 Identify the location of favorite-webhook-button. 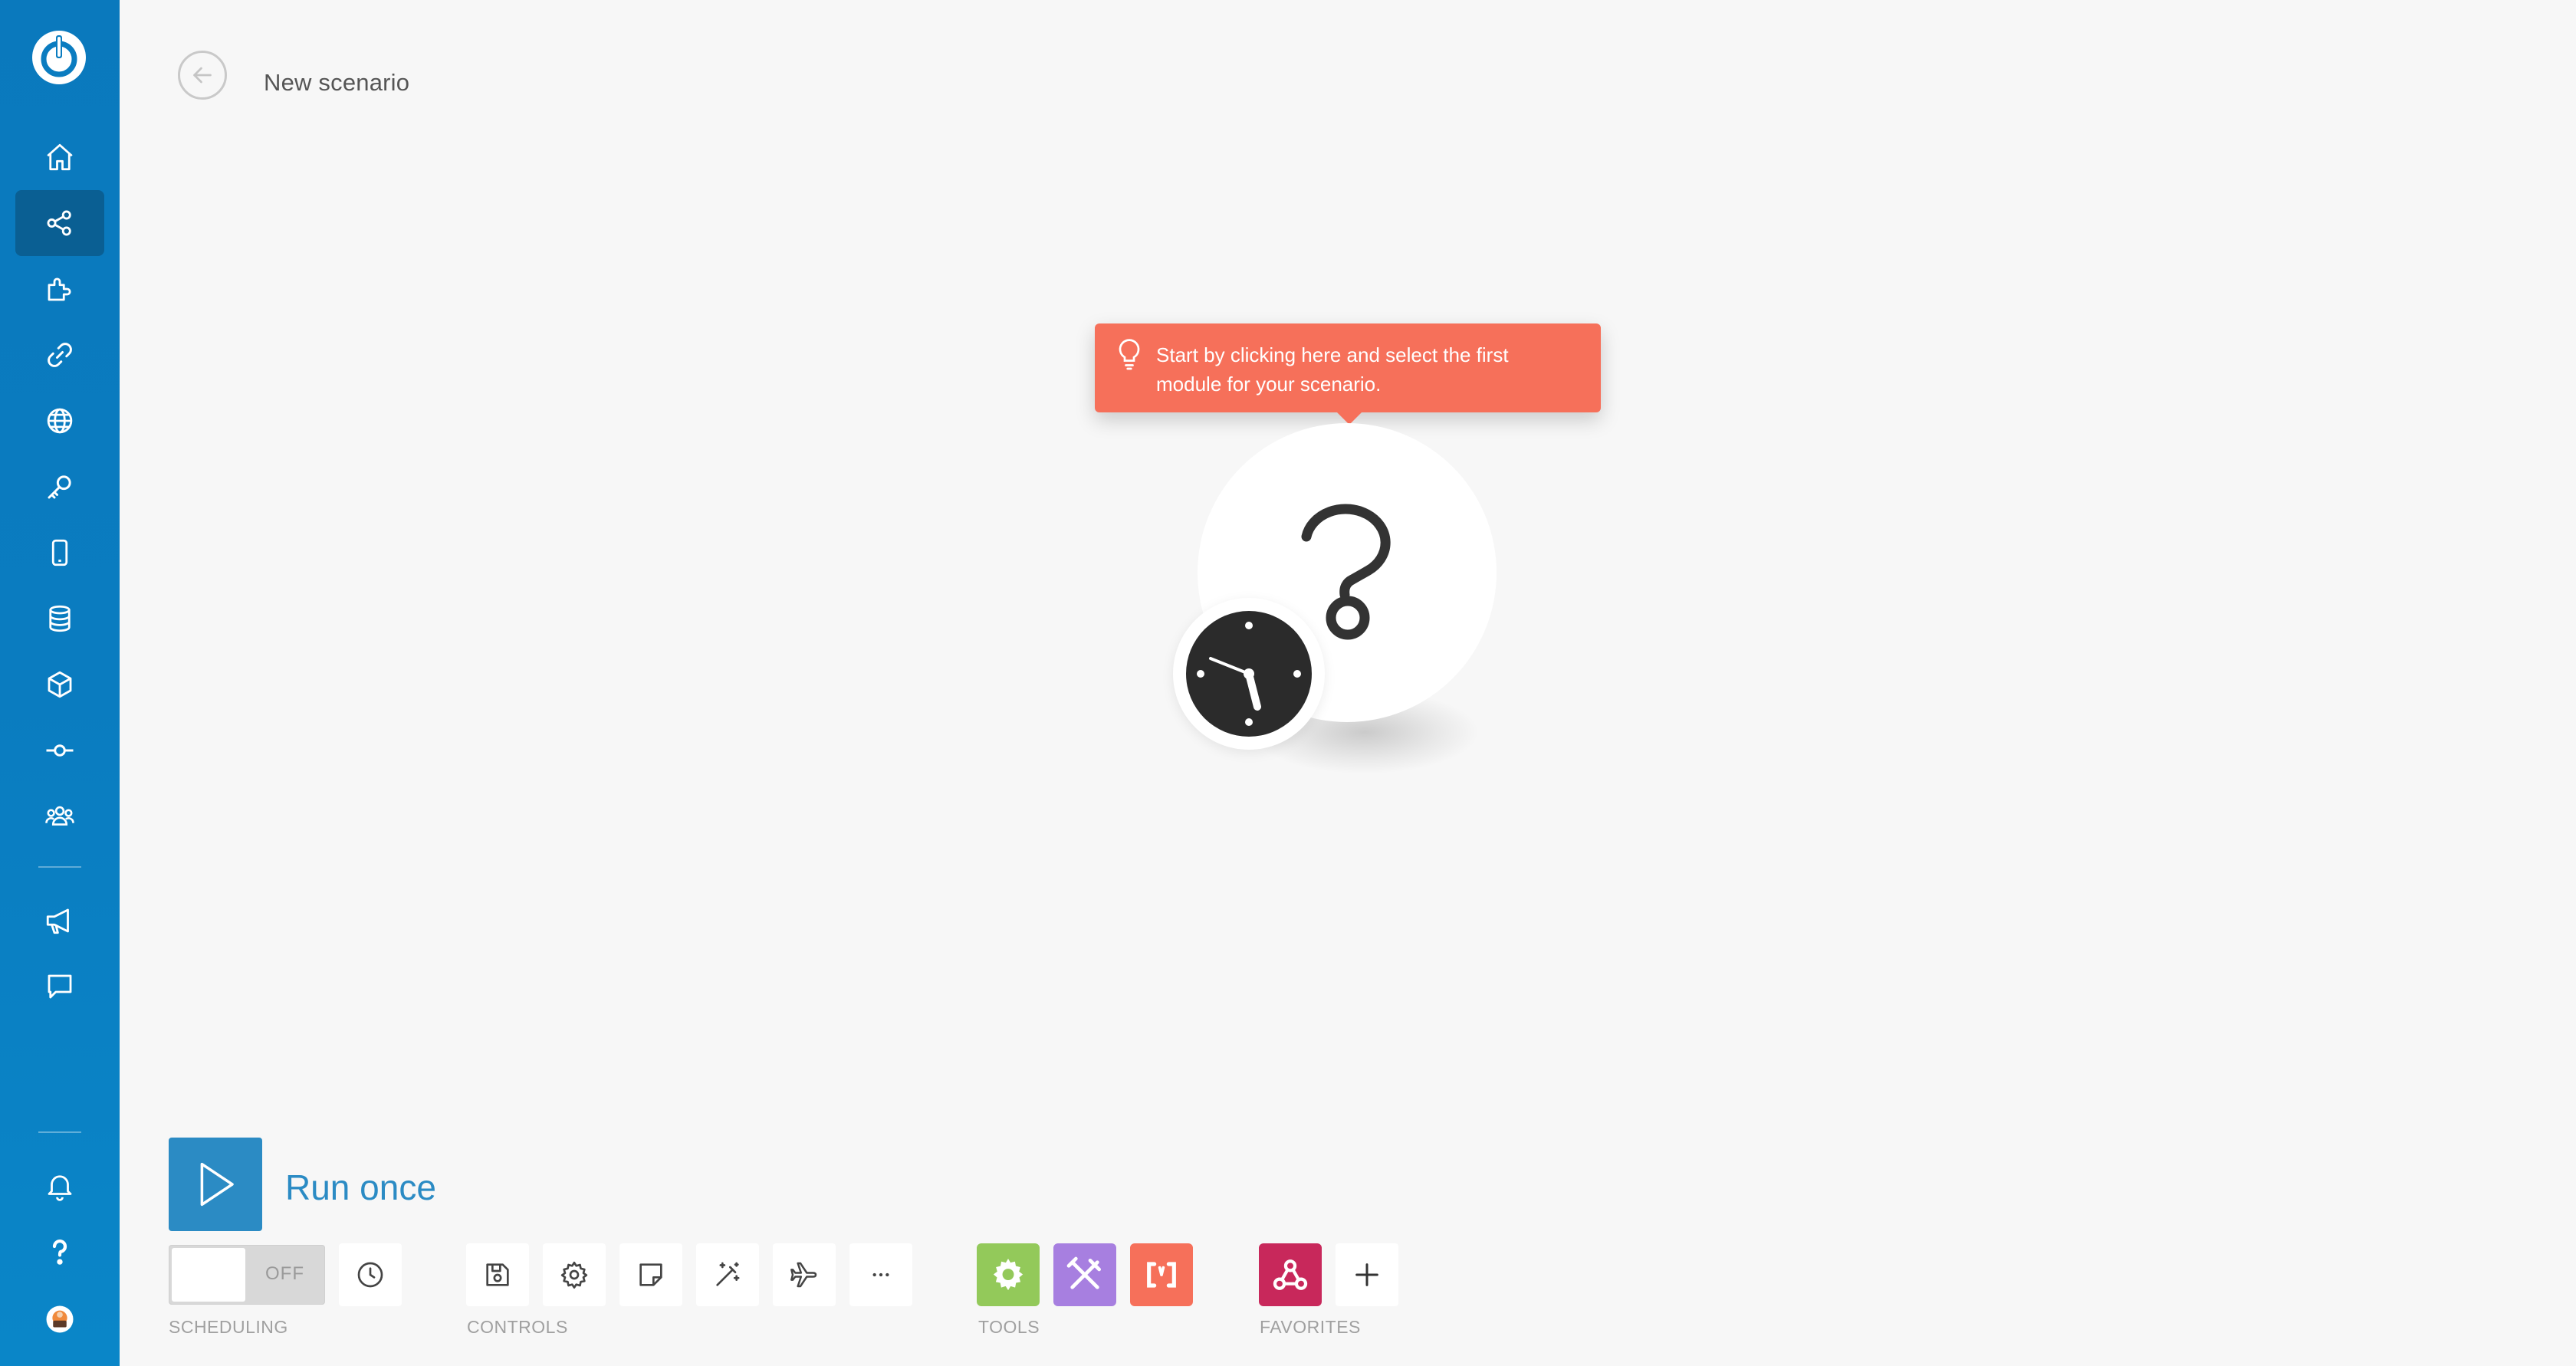
(1291, 1274).